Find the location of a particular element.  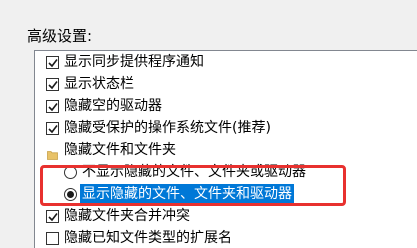

label-hide-empty-drives: 隐藏空的驱动器 is located at coordinates (113, 106).